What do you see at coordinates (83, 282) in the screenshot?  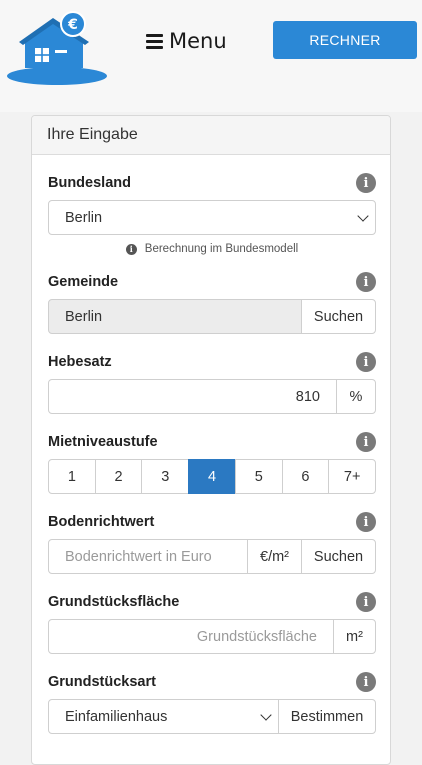 I see `gemeinde-label: Gemeinde` at bounding box center [83, 282].